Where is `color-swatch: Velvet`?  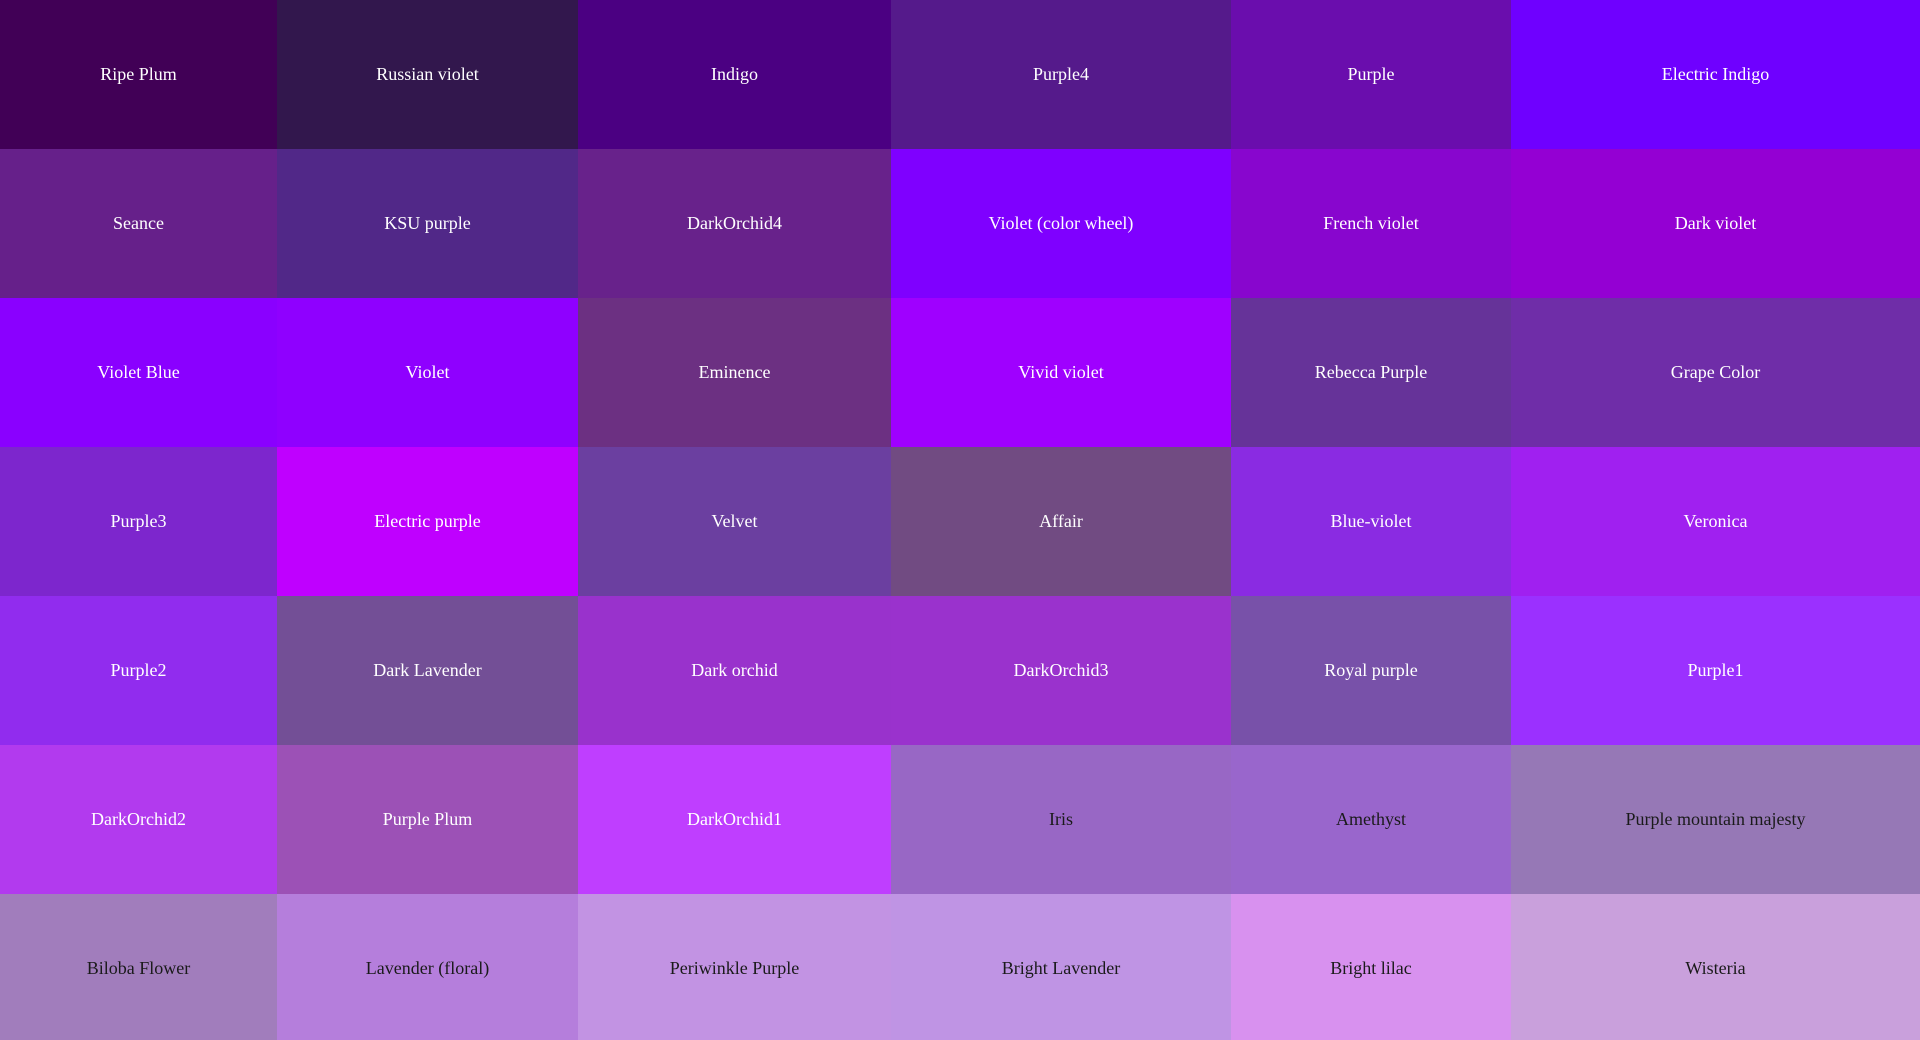 color-swatch: Velvet is located at coordinates (734, 521).